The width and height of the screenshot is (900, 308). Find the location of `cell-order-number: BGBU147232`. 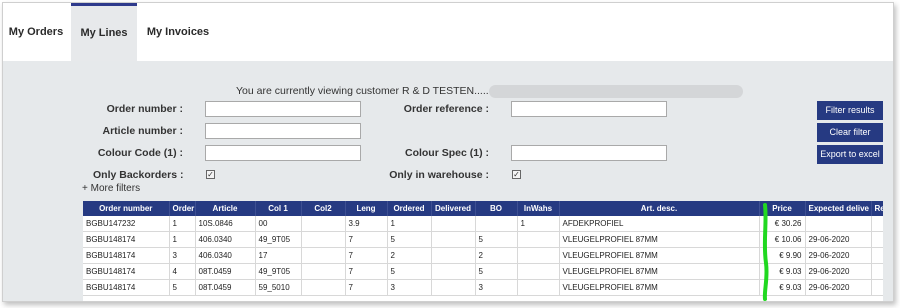

cell-order-number: BGBU147232 is located at coordinates (126, 224).